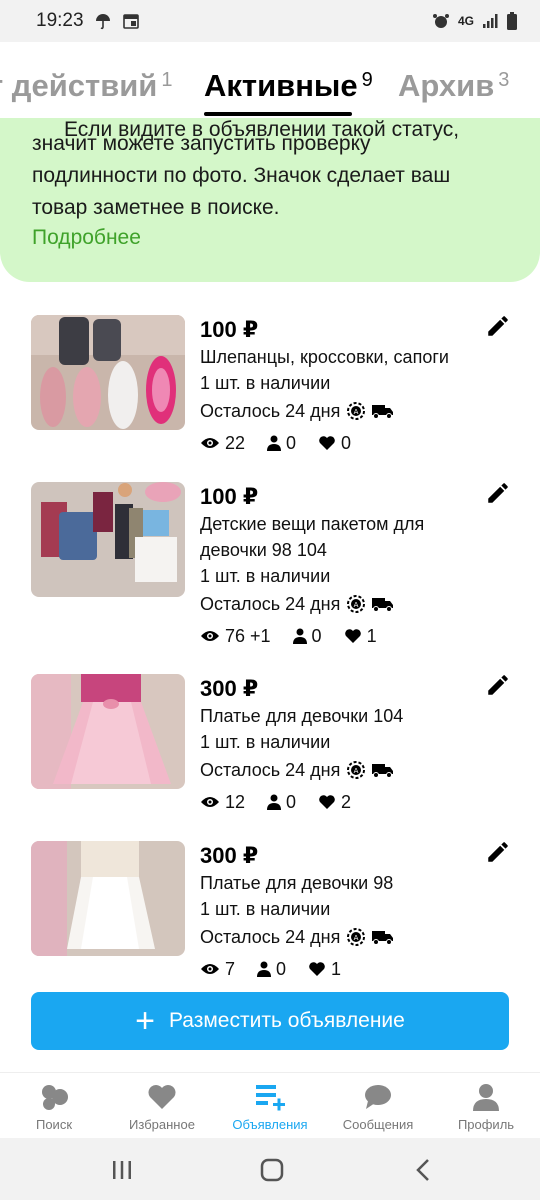 The height and width of the screenshot is (1200, 540). Describe the element at coordinates (162, 1105) in the screenshot. I see `nav-favorites: Избранное` at that location.